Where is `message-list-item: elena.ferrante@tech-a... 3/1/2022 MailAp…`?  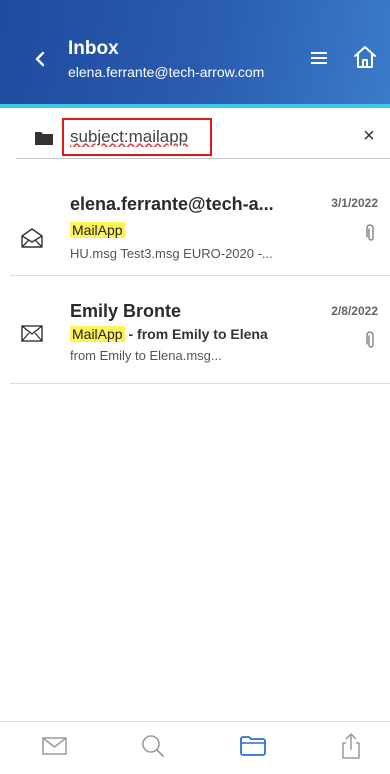 message-list-item: elena.ferrante@tech-a... 3/1/2022 MailAp… is located at coordinates (195, 221).